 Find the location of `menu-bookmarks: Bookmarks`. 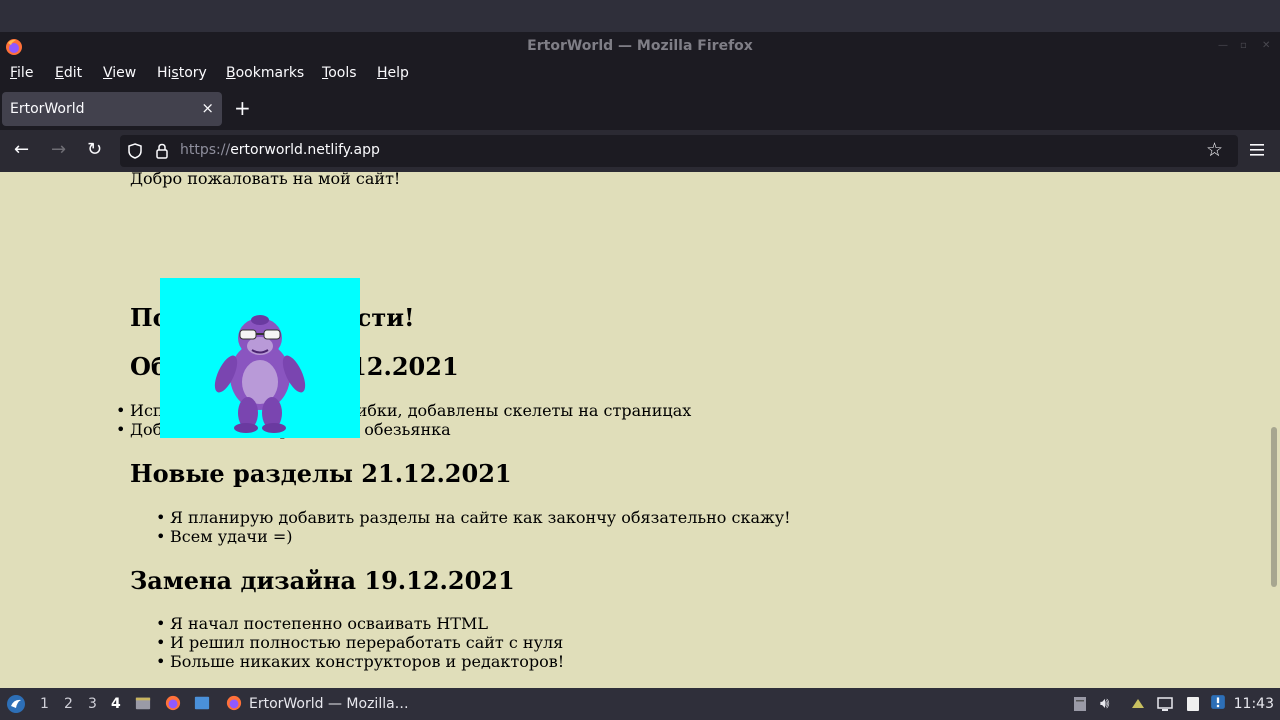

menu-bookmarks: Bookmarks is located at coordinates (265, 73).